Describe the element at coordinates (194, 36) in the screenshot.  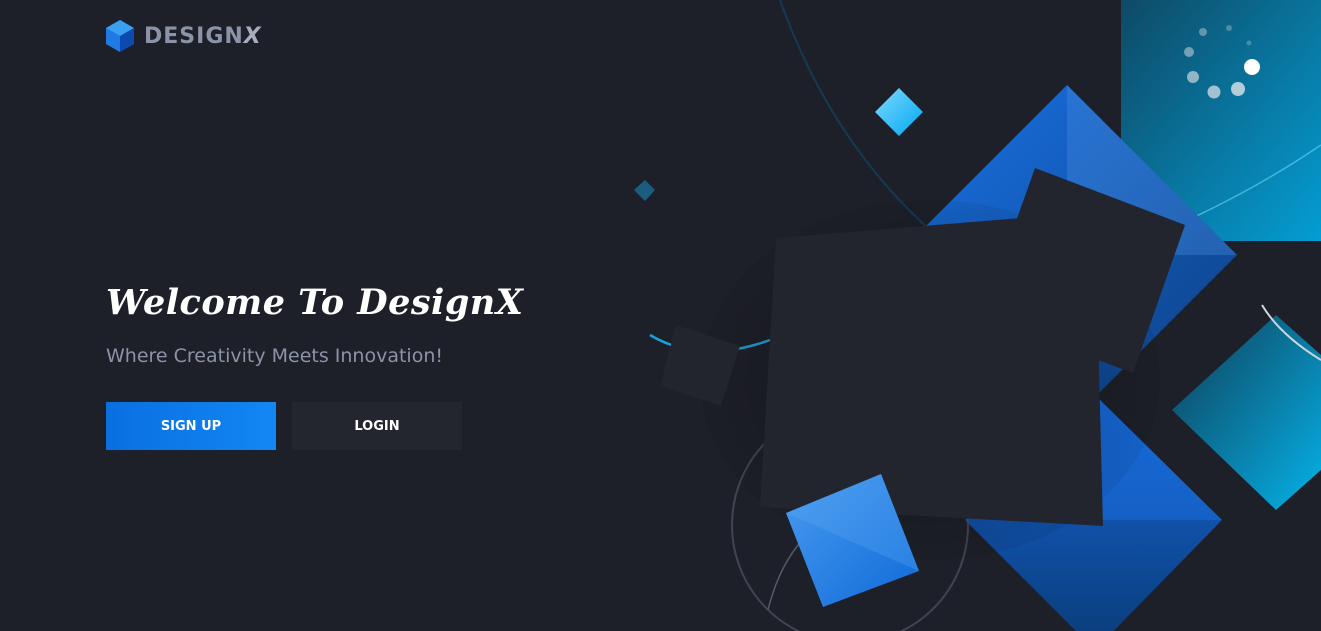
I see `brand-name-main: DESIGN` at that location.